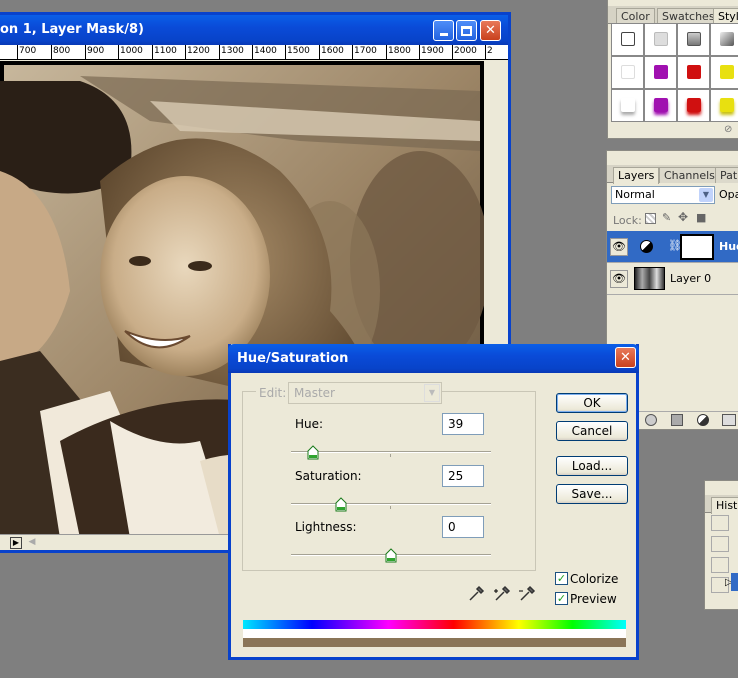 This screenshot has height=678, width=738. What do you see at coordinates (314, 393) in the screenshot?
I see `edit-dropdown-value: Master` at bounding box center [314, 393].